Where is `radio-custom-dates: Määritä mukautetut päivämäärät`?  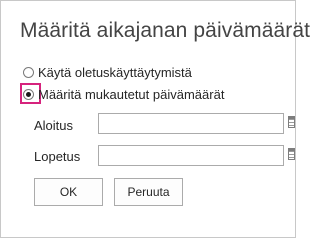 radio-custom-dates: Määritä mukautetut päivämäärät is located at coordinates (123, 94).